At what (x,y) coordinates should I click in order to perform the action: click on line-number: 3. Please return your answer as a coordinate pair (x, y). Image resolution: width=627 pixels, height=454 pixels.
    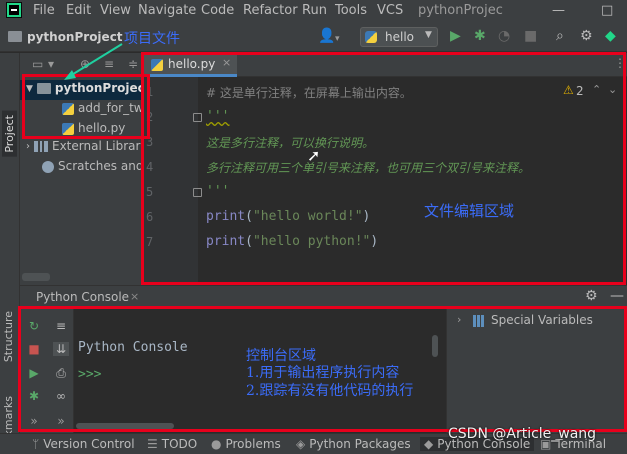
    Looking at the image, I should click on (150, 142).